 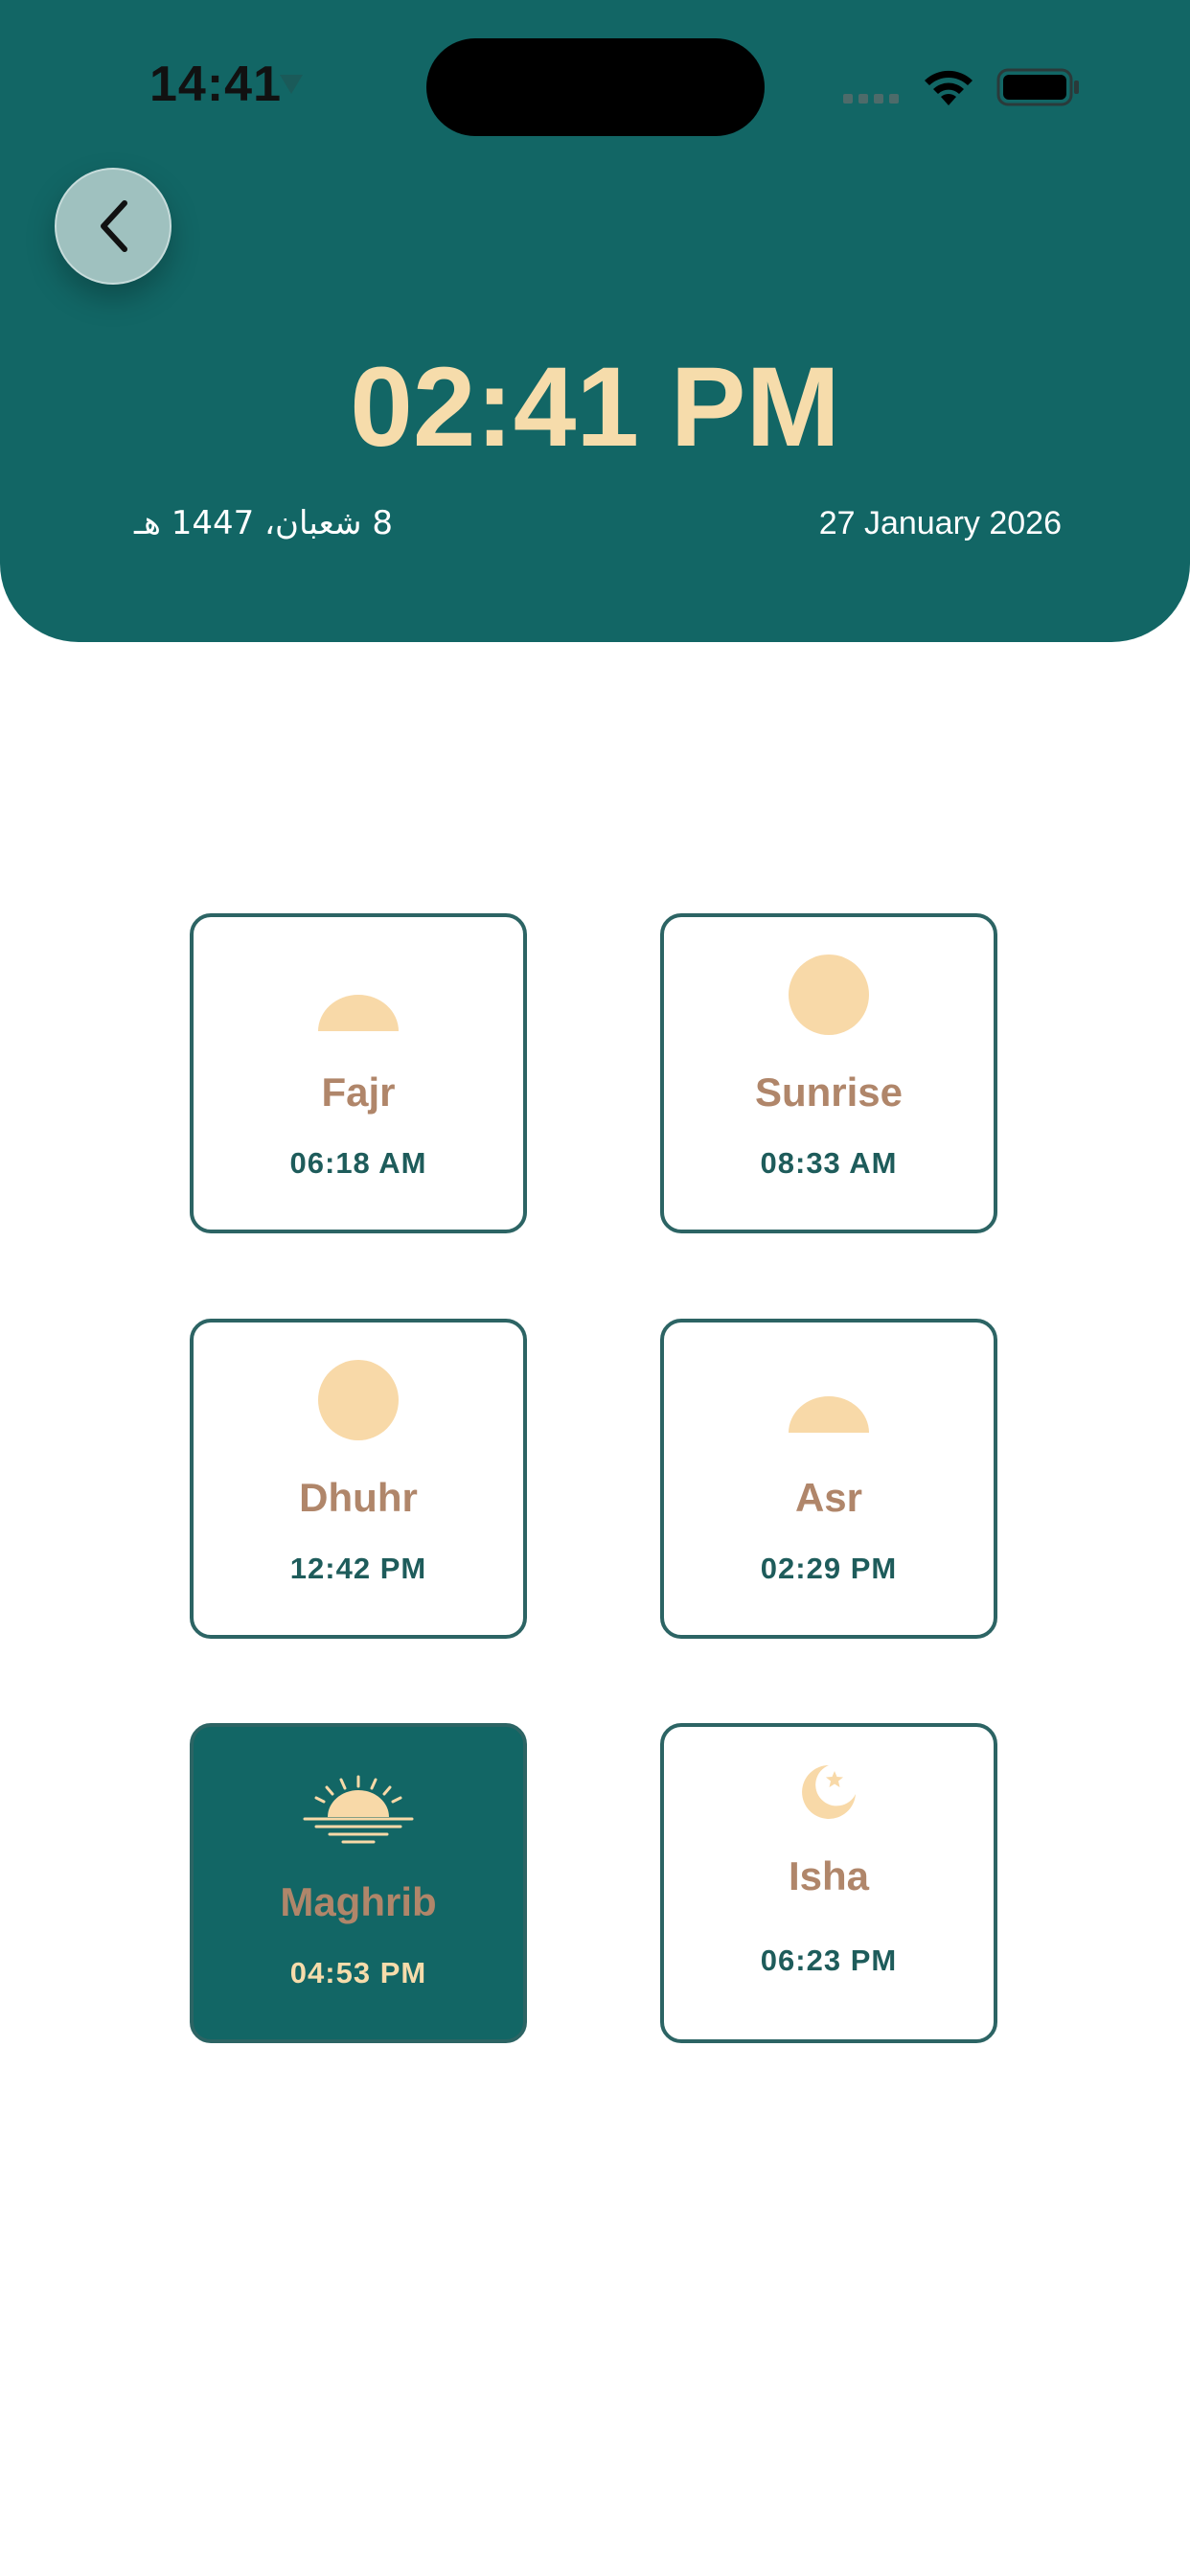 What do you see at coordinates (358, 1163) in the screenshot?
I see `prayer-time: 06:18 AM` at bounding box center [358, 1163].